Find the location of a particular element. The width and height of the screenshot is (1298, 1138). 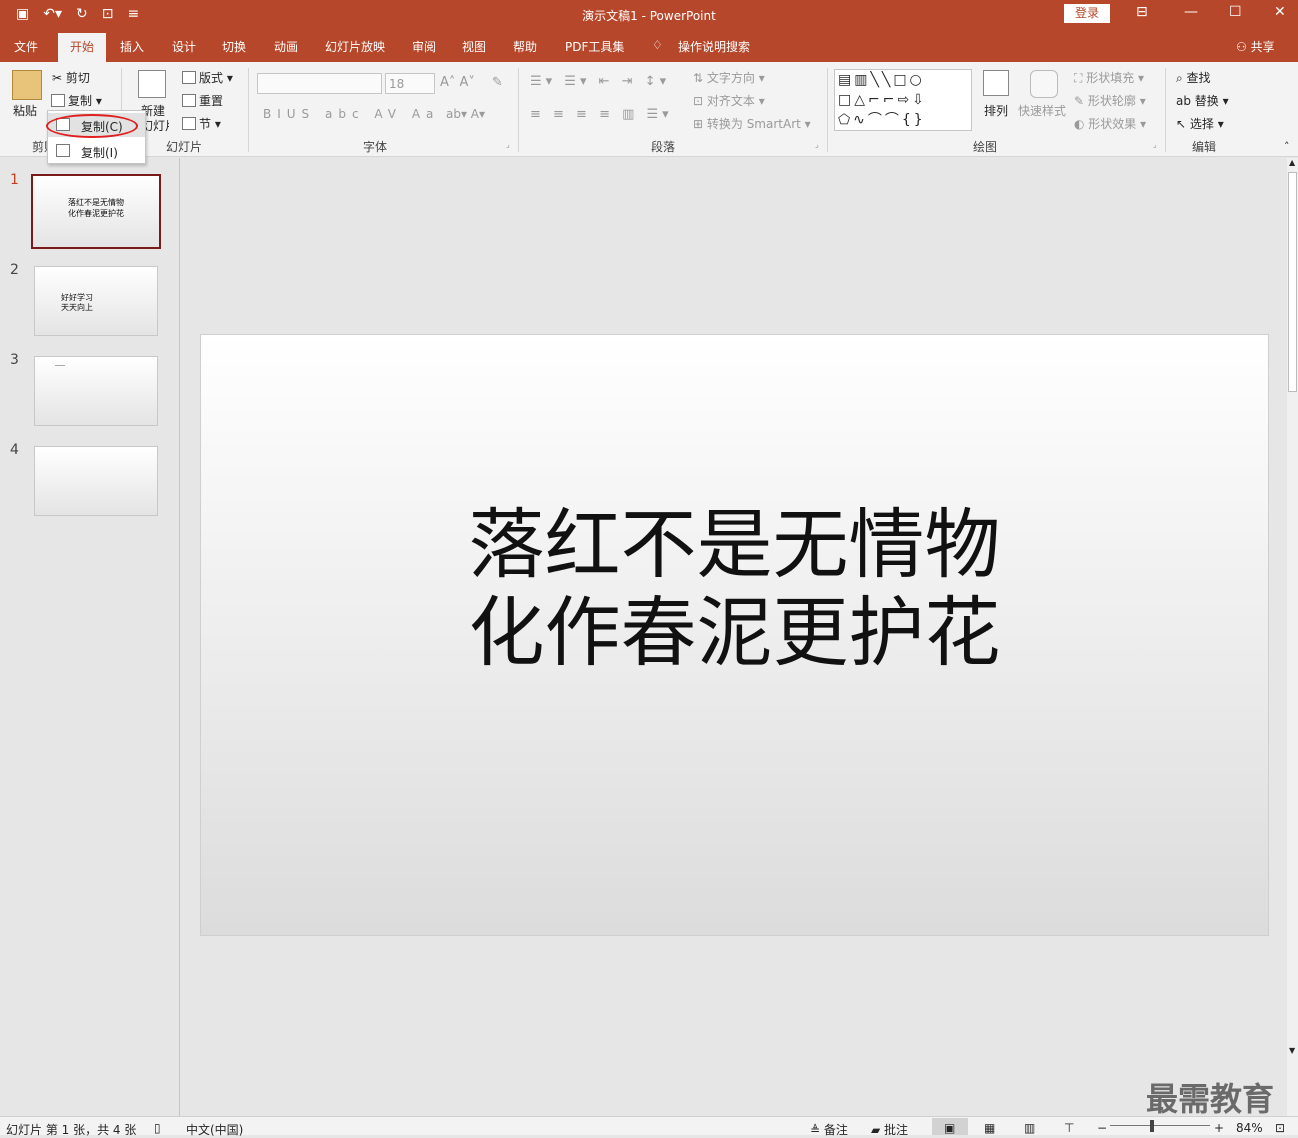

smartart-button: ⊞ 转换为 SmartArt ▾ is located at coordinates (752, 123).